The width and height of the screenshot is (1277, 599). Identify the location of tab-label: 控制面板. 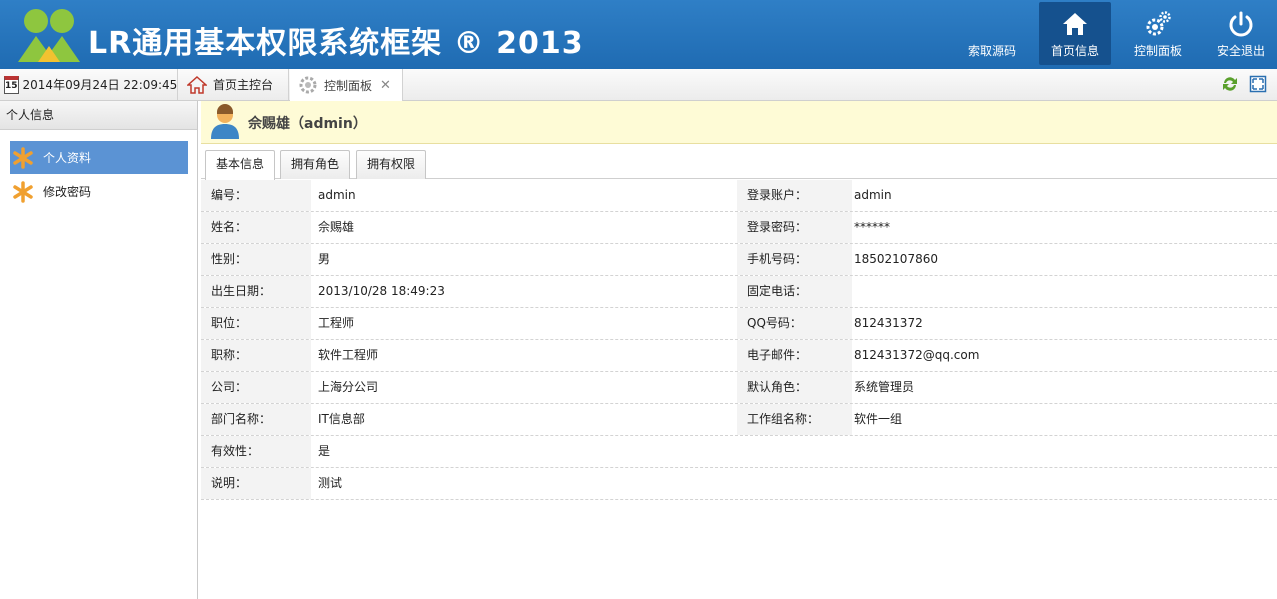
(348, 85).